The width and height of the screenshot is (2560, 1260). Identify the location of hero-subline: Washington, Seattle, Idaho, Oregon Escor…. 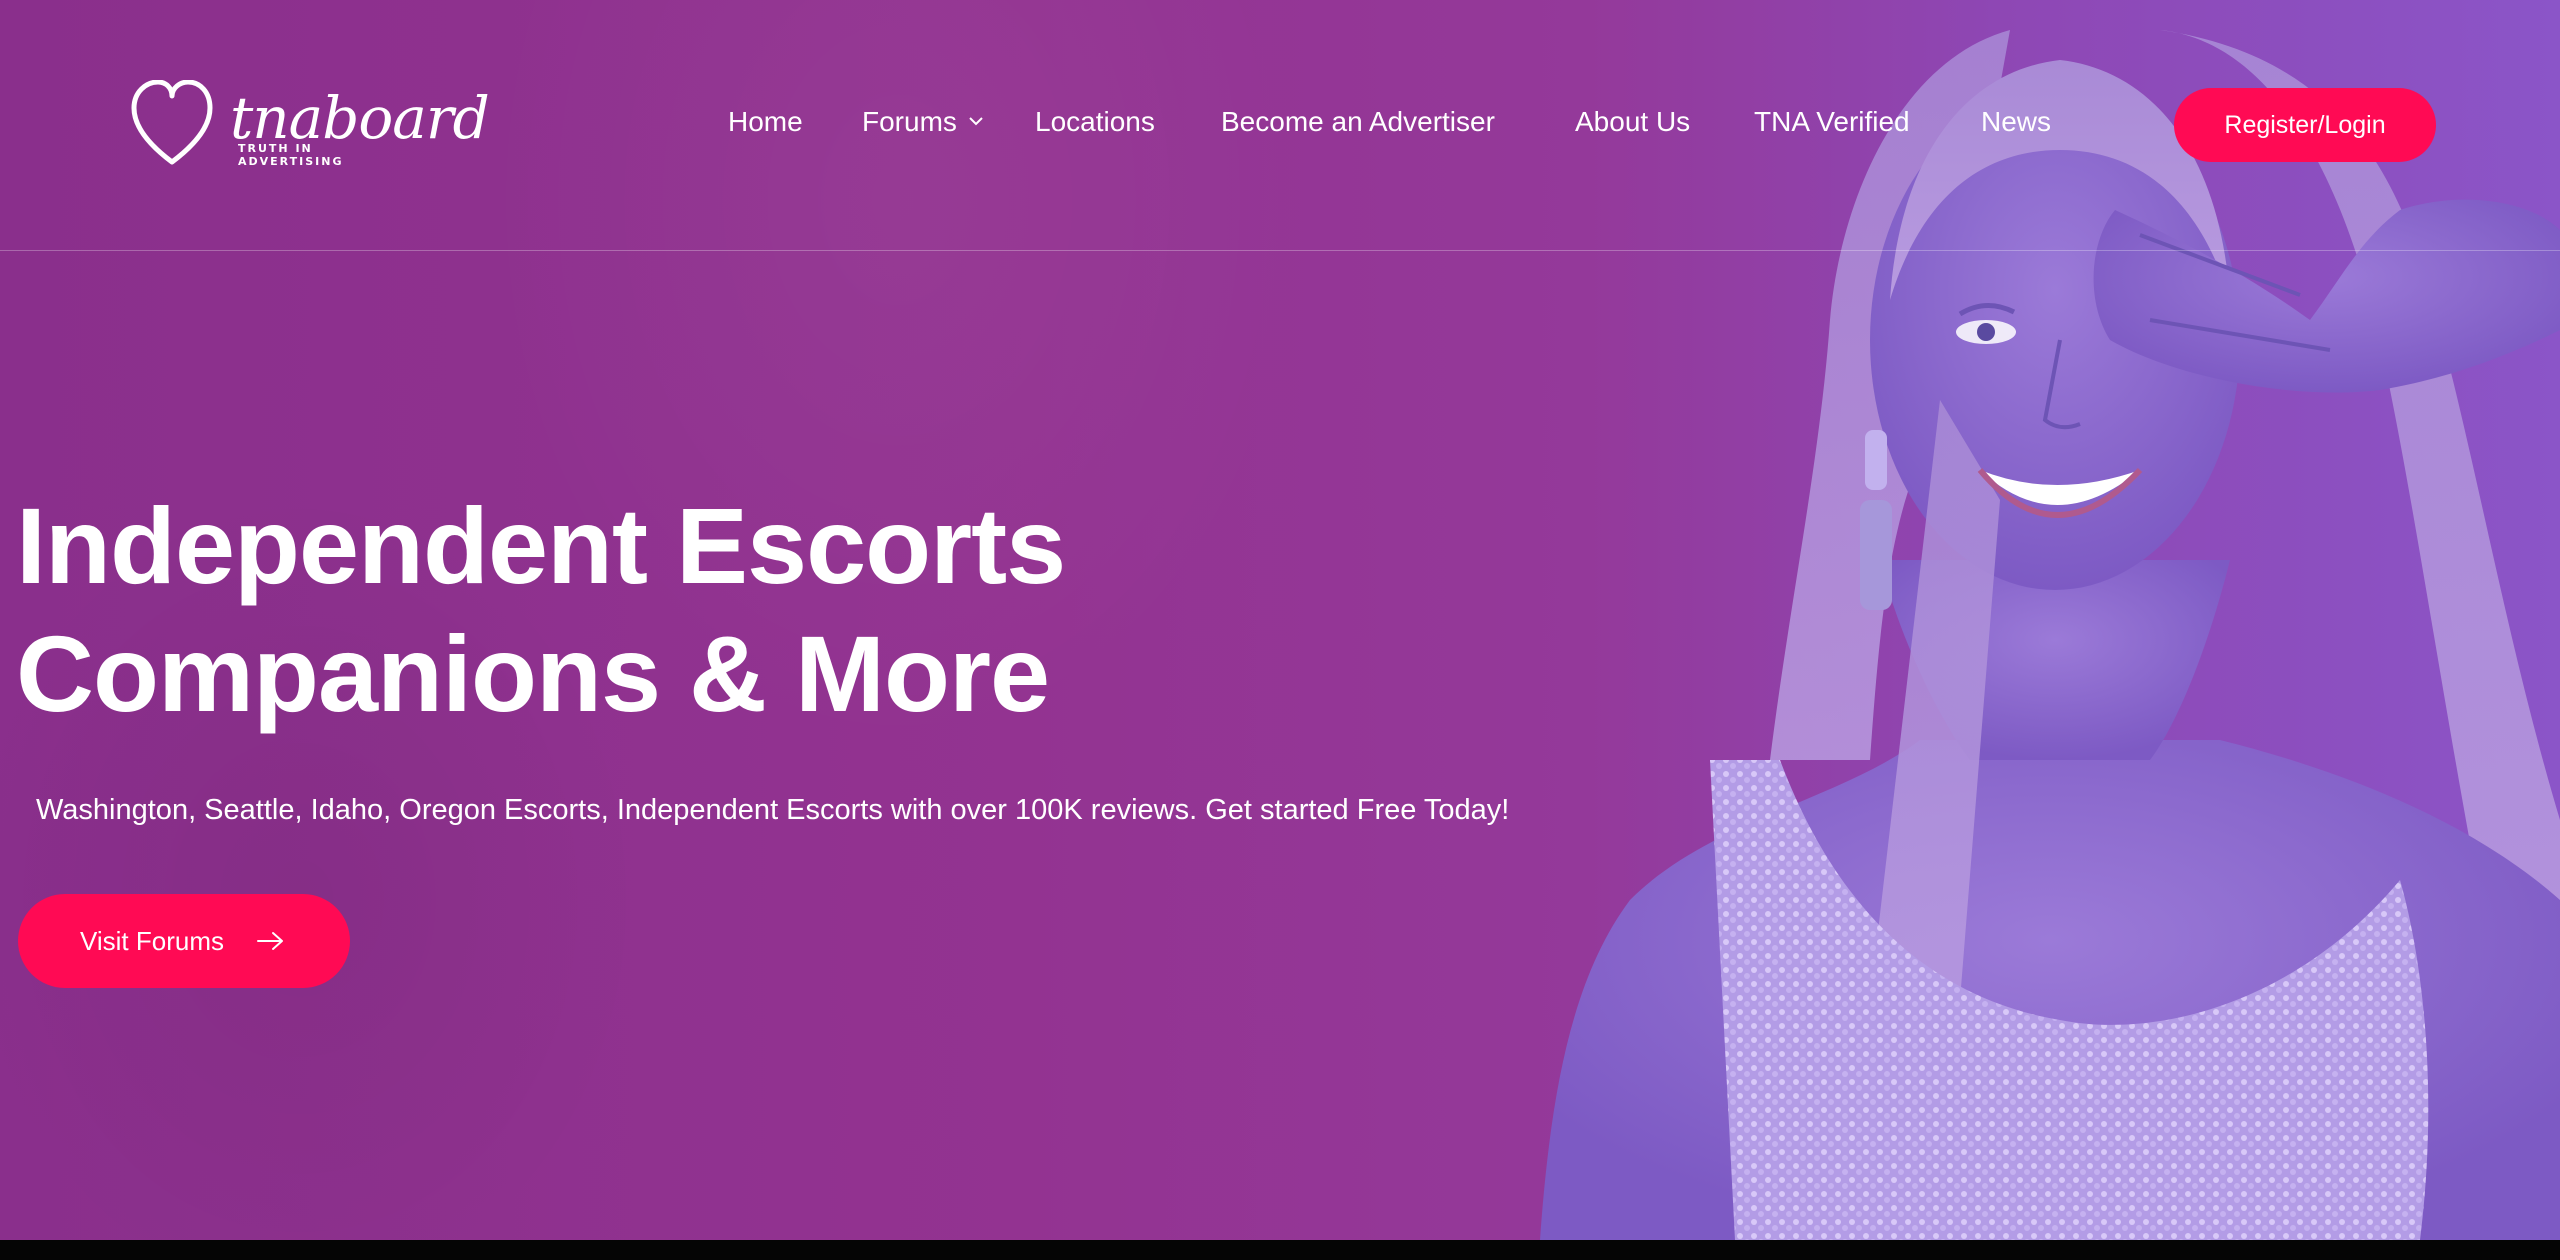
(773, 810).